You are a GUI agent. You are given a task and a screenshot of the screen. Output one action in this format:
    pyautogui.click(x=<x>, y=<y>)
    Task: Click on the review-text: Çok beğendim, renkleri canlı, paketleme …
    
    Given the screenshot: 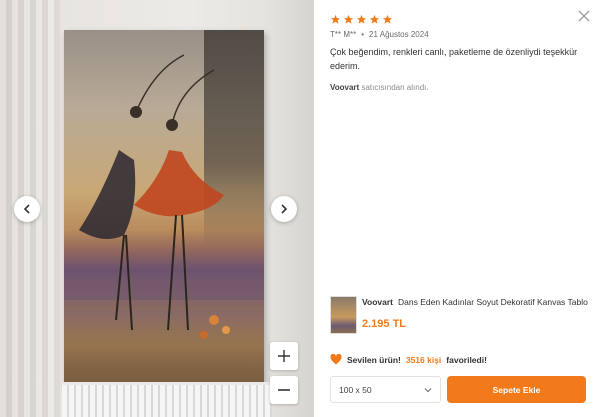 What is the action you would take?
    pyautogui.click(x=454, y=59)
    